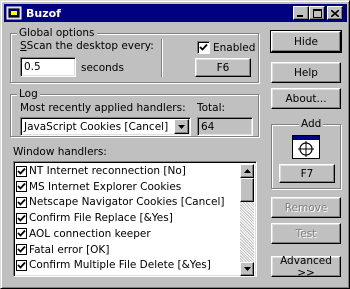 This screenshot has width=350, height=289. What do you see at coordinates (306, 138) in the screenshot?
I see `target-window-bar` at bounding box center [306, 138].